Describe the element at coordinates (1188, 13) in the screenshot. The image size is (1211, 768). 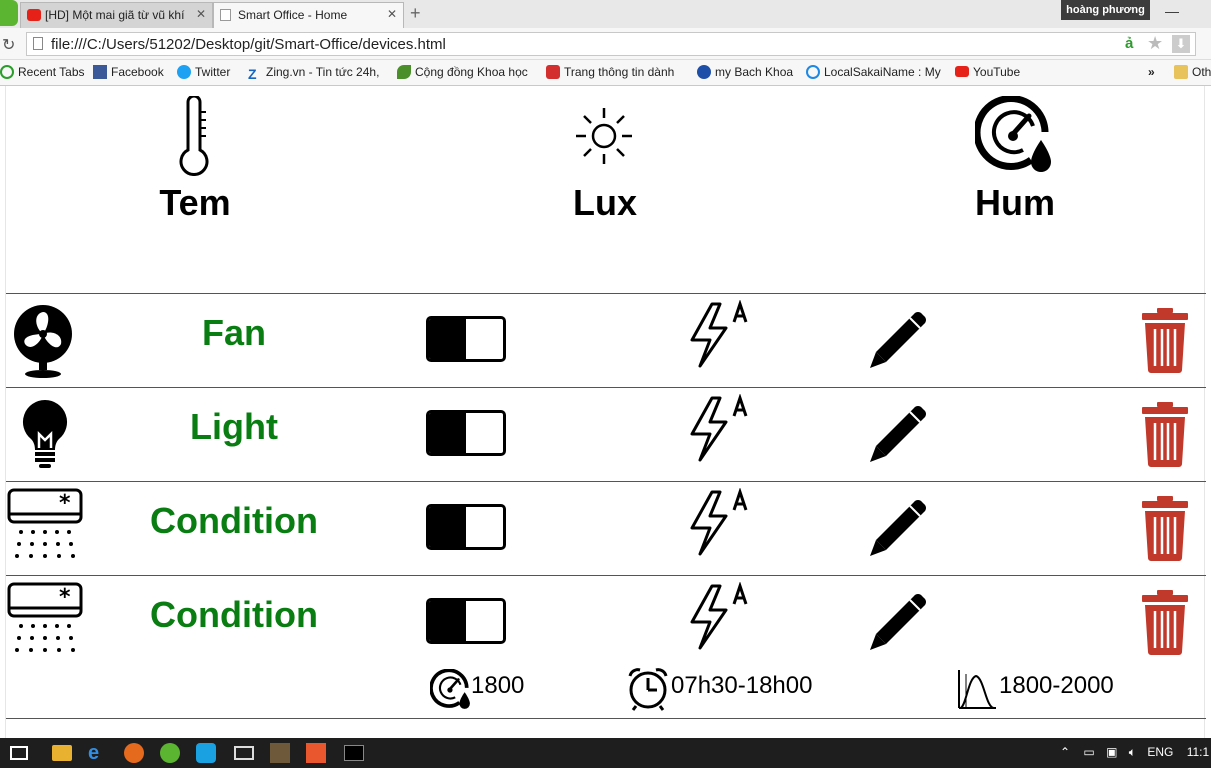
I see `window-minimize-button: —` at that location.